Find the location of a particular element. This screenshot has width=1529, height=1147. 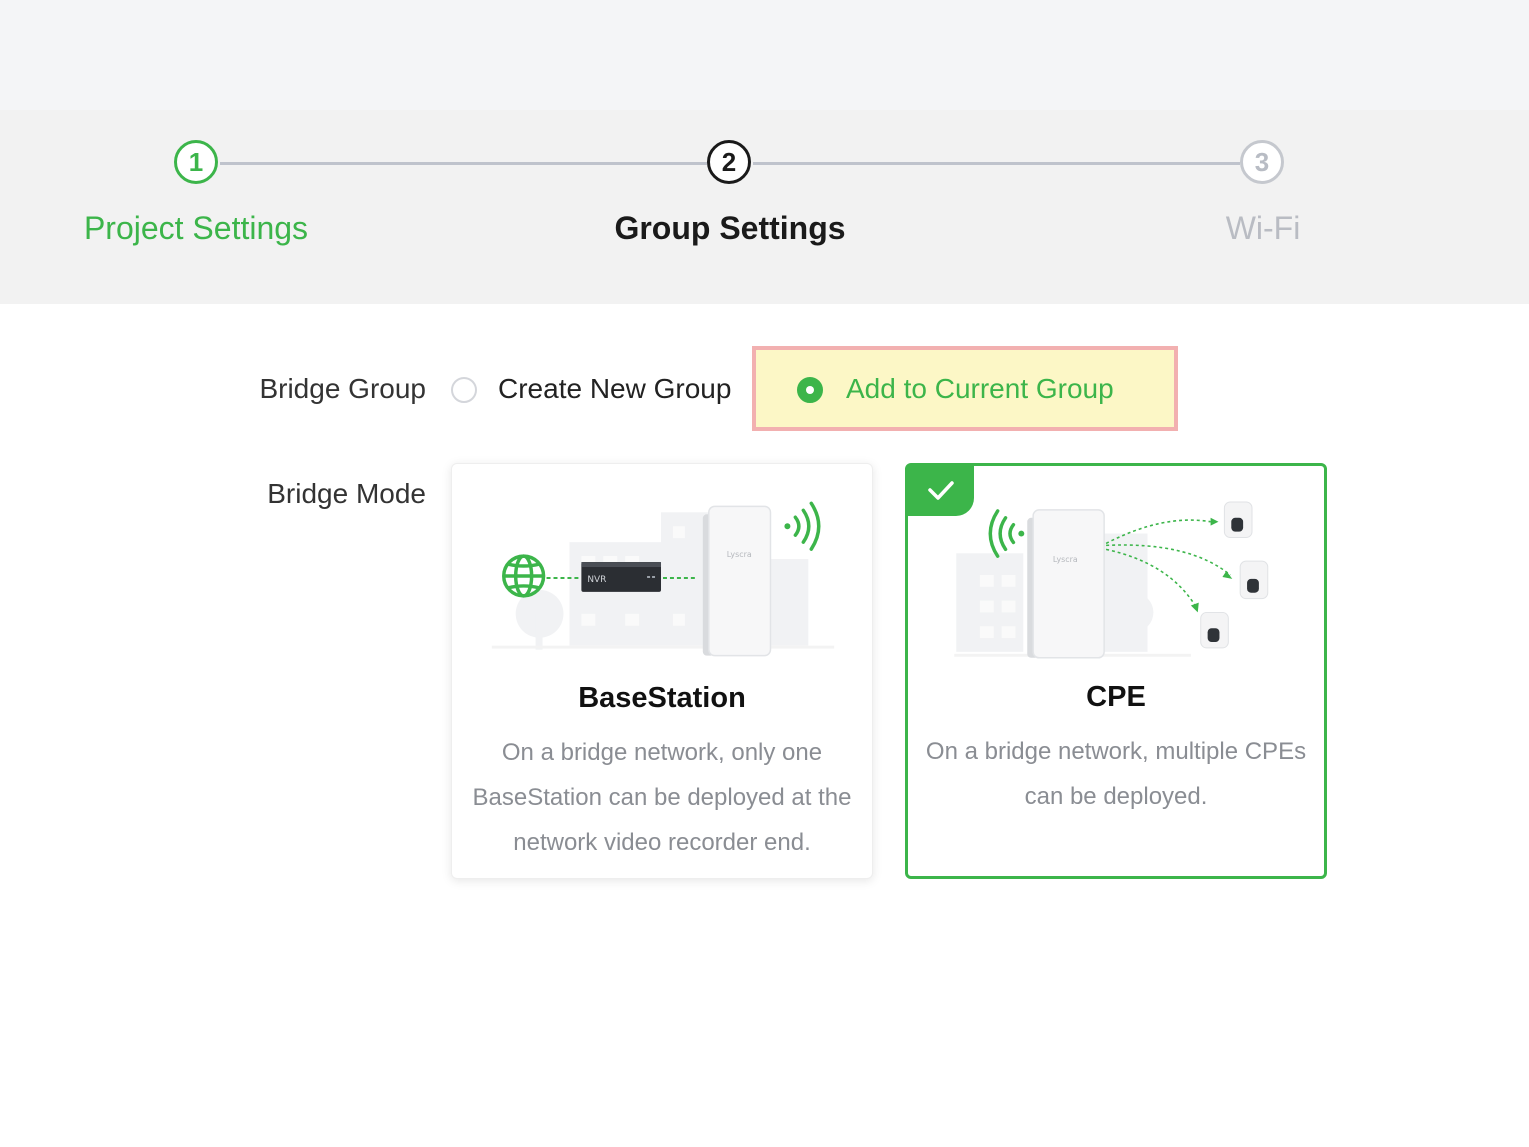

cpe-device-icon: Lyscra is located at coordinates (1066, 584).